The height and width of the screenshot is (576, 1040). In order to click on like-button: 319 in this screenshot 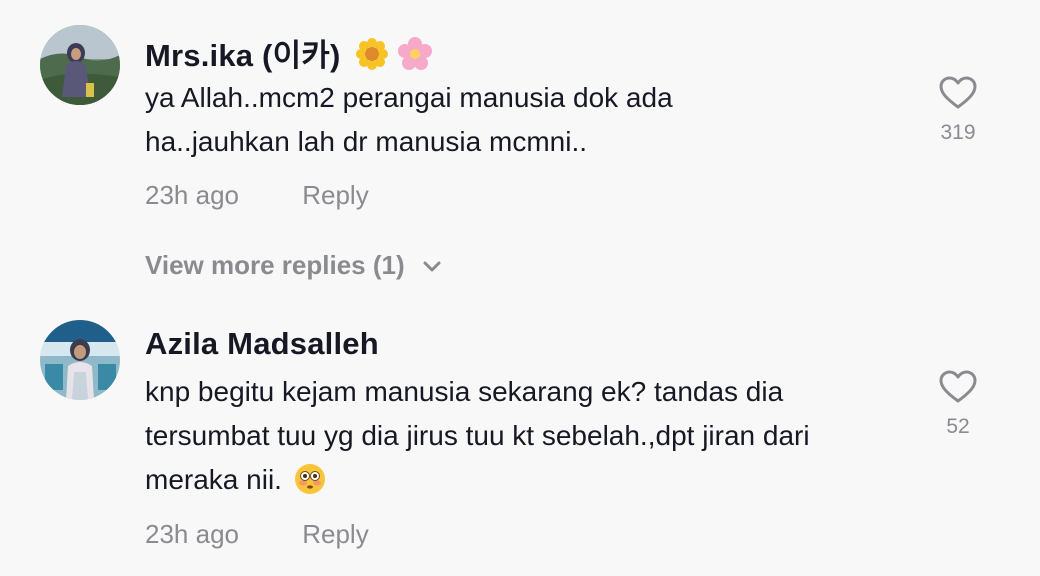, I will do `click(958, 110)`.